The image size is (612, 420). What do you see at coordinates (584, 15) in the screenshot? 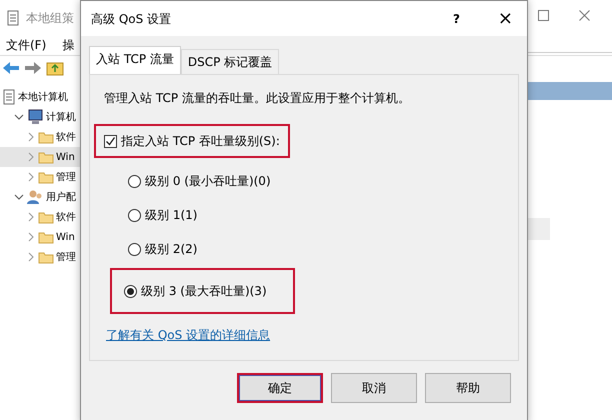
I see `close-icon` at bounding box center [584, 15].